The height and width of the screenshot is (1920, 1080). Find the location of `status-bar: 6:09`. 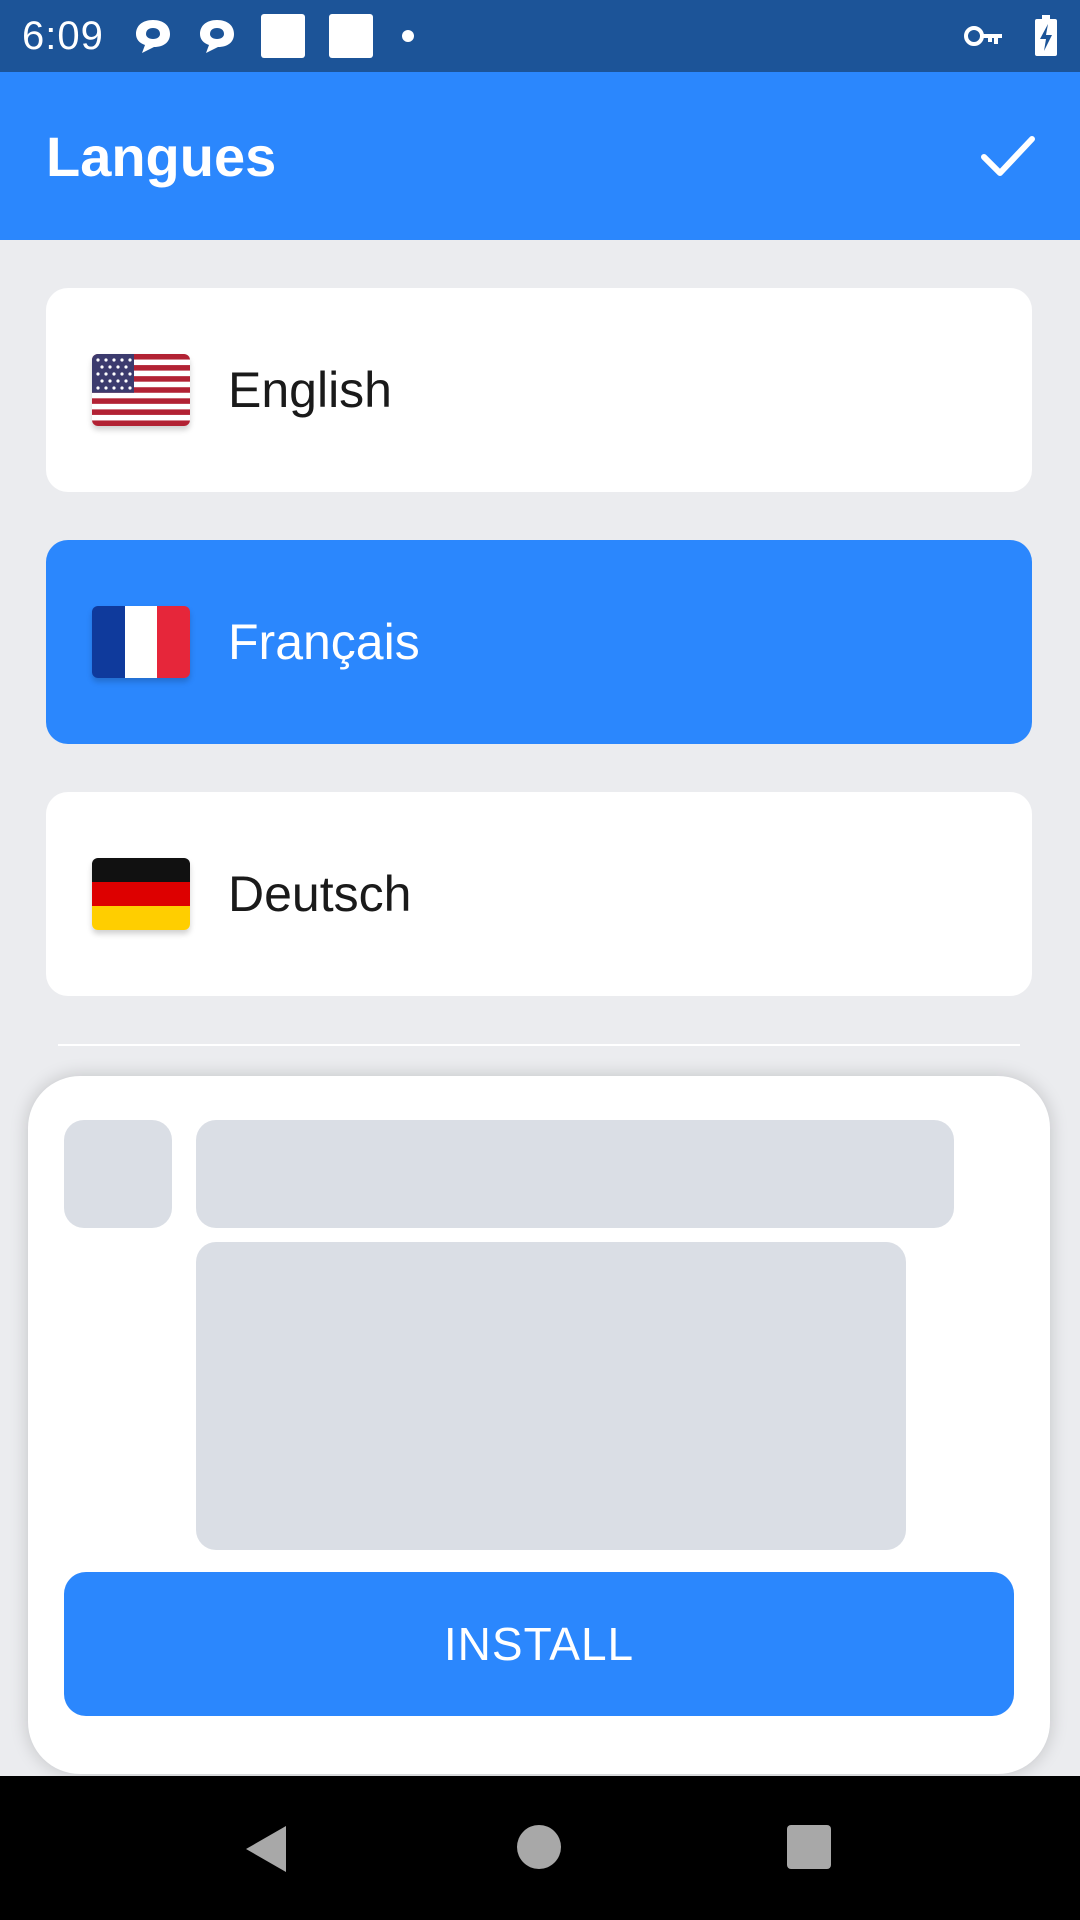

status-bar: 6:09 is located at coordinates (540, 36).